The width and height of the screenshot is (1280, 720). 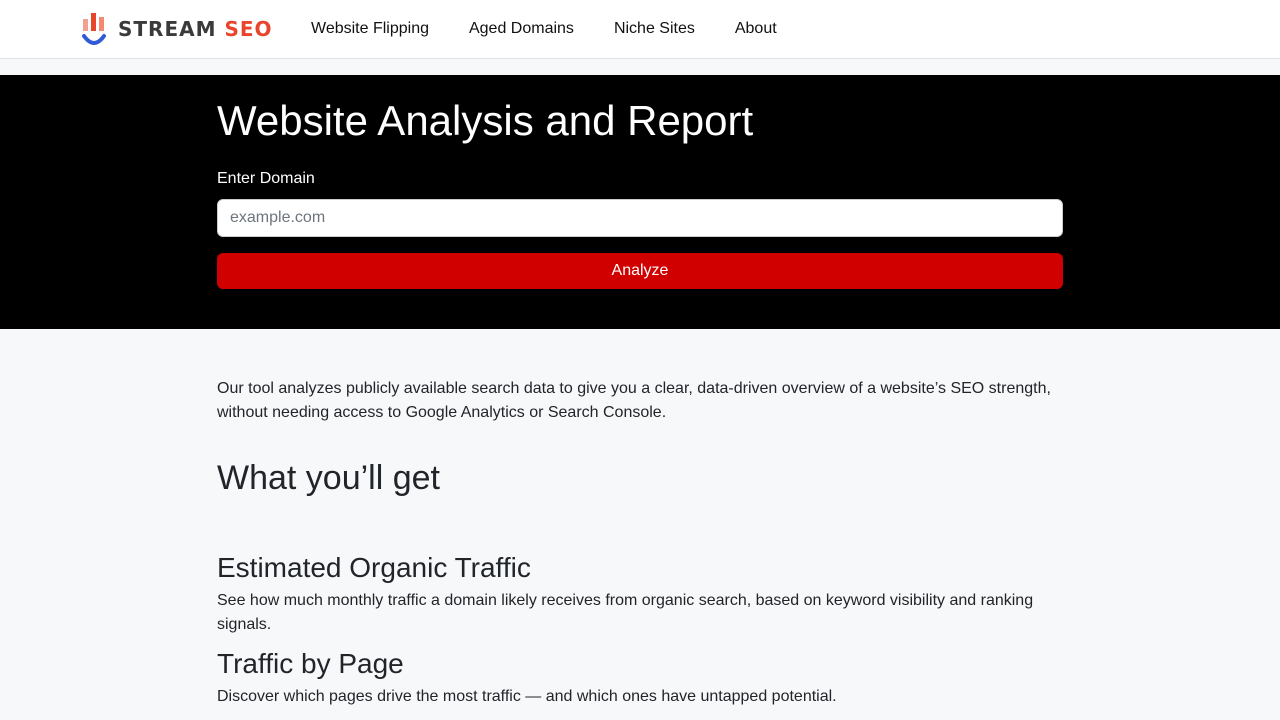 I want to click on feature-title: Traffic by Page, so click(x=310, y=663).